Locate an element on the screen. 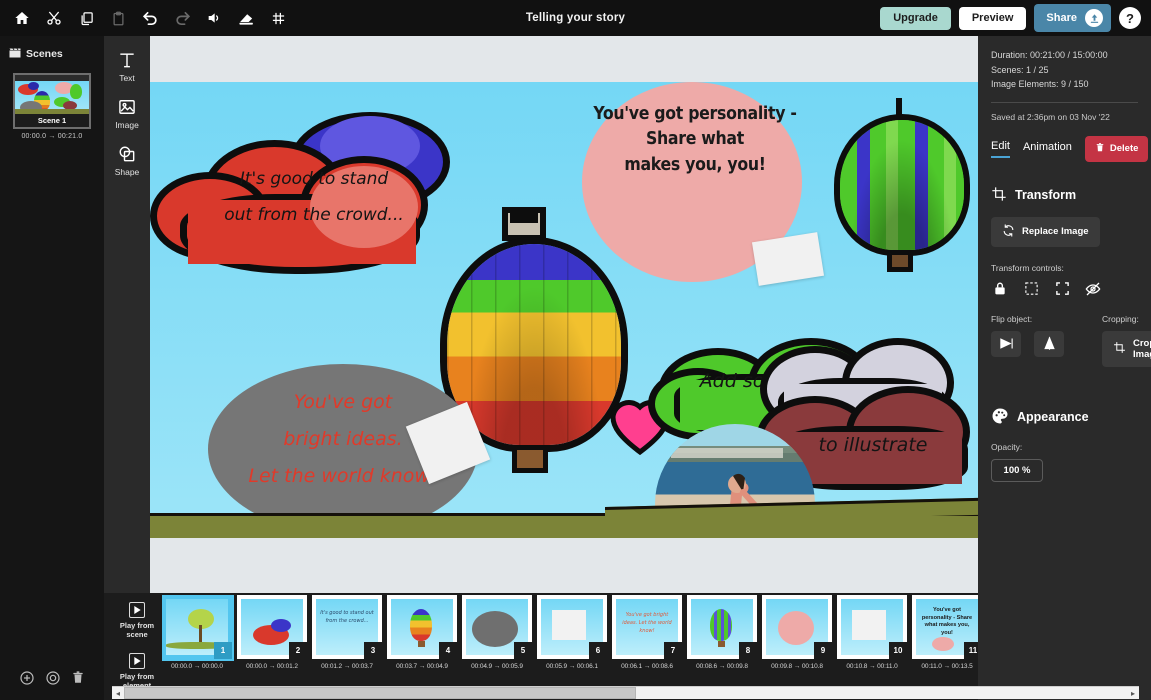 Image resolution: width=1151 pixels, height=700 pixels. scroll-right-icon: ▸ is located at coordinates (1133, 693).